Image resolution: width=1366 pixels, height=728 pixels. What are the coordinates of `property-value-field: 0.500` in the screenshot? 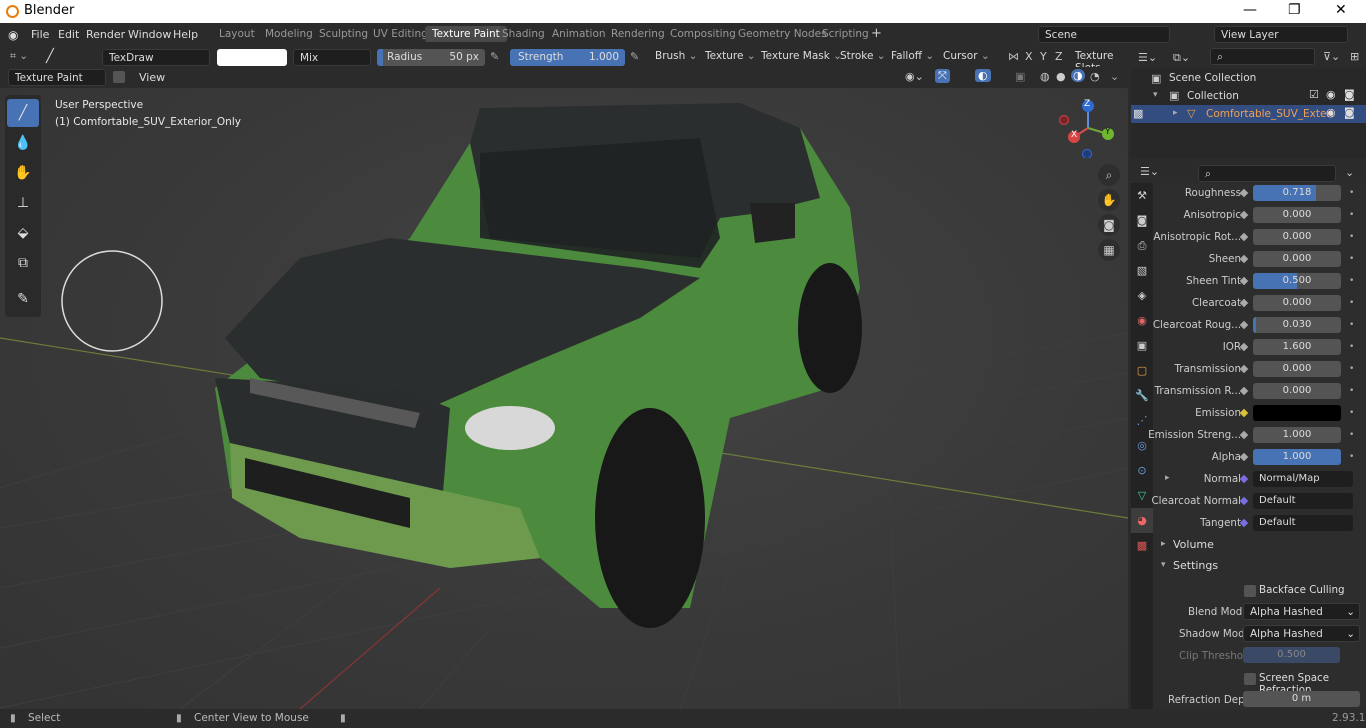 It's located at (1297, 281).